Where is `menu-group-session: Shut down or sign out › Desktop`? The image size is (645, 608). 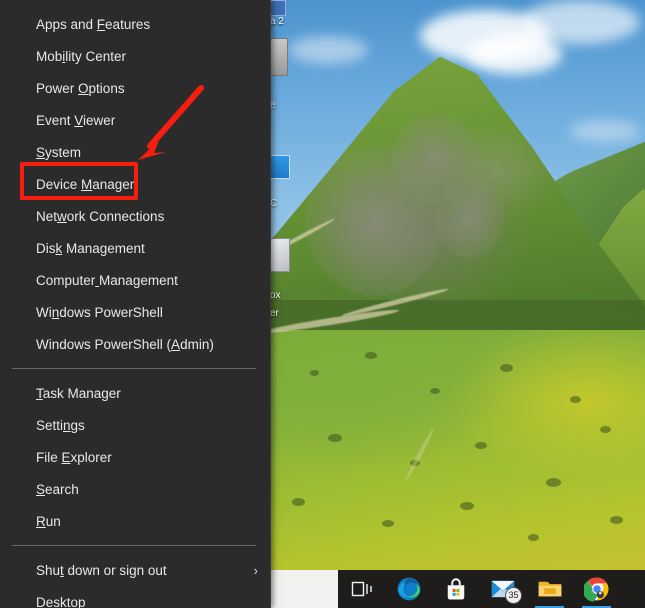 menu-group-session: Shut down or sign out › Desktop is located at coordinates (135, 581).